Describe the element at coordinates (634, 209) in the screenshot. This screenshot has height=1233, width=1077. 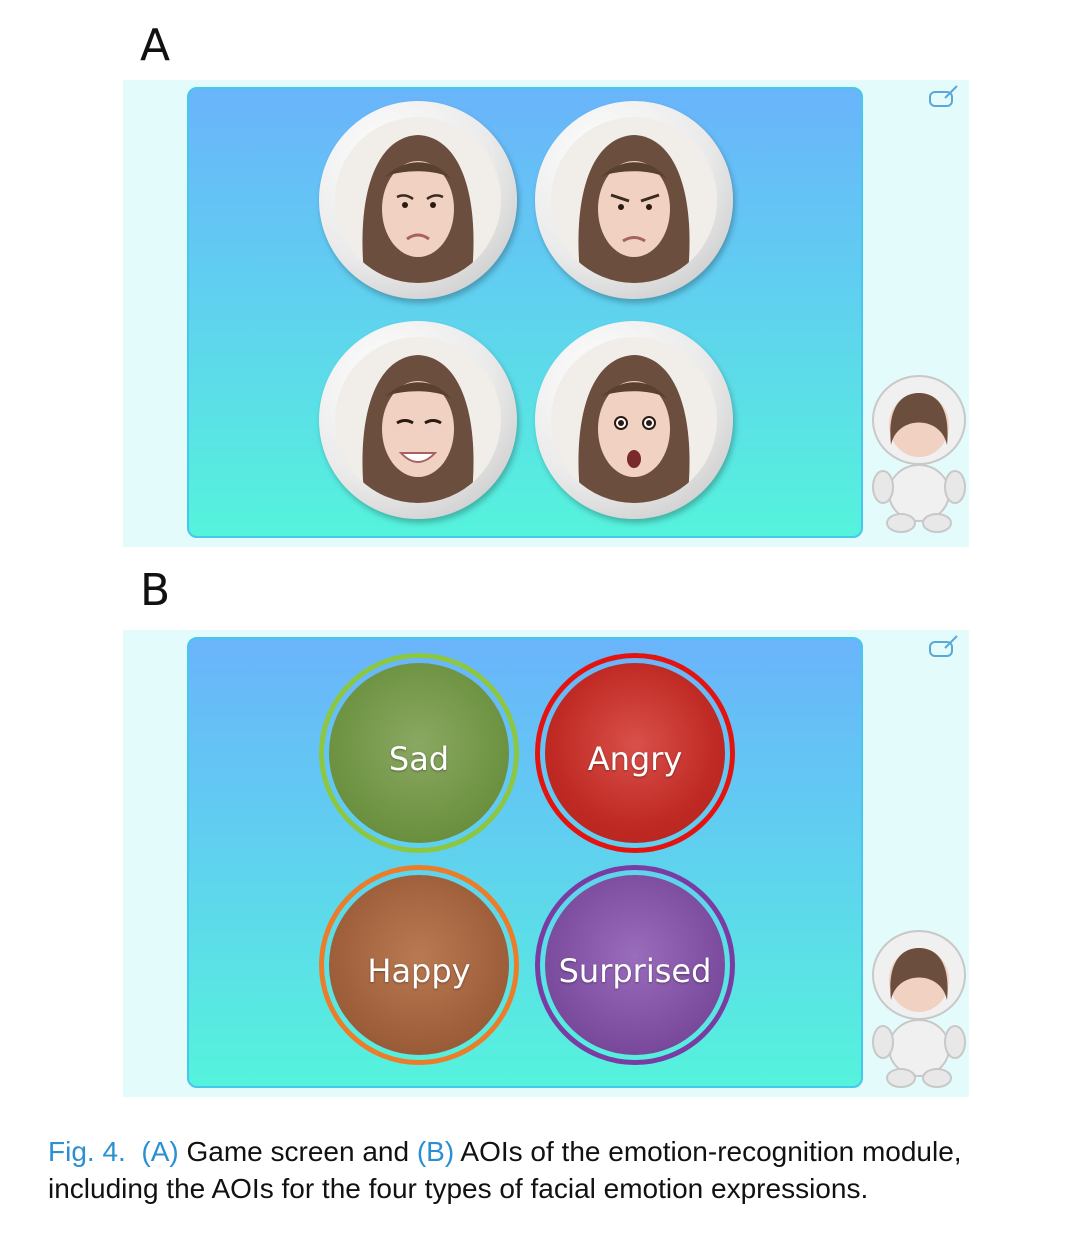
I see `angry-face-icon` at that location.